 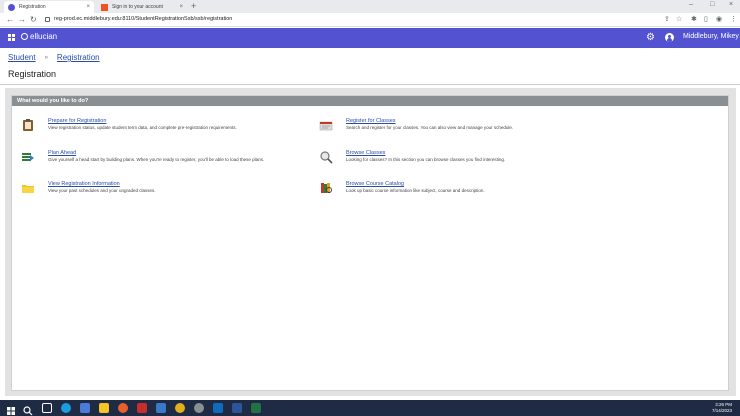 What do you see at coordinates (22, 57) in the screenshot?
I see `breadcrumb-student: Student` at bounding box center [22, 57].